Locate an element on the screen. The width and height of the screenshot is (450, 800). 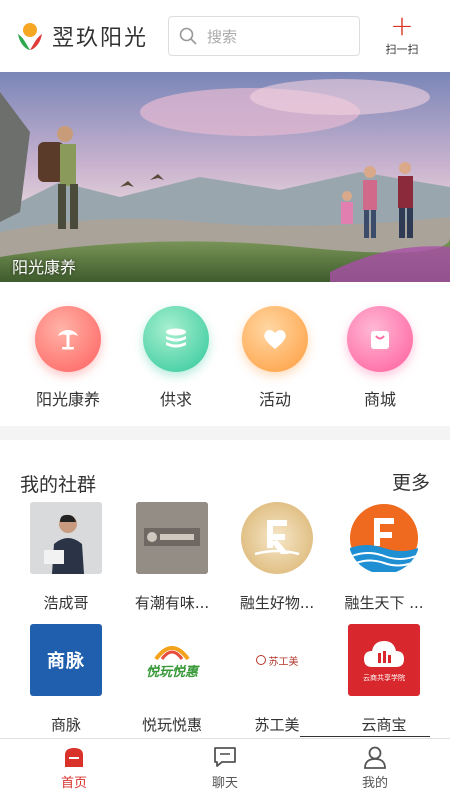
quick-nav-sunshine-health: 阳光康养 is located at coordinates (68, 358).